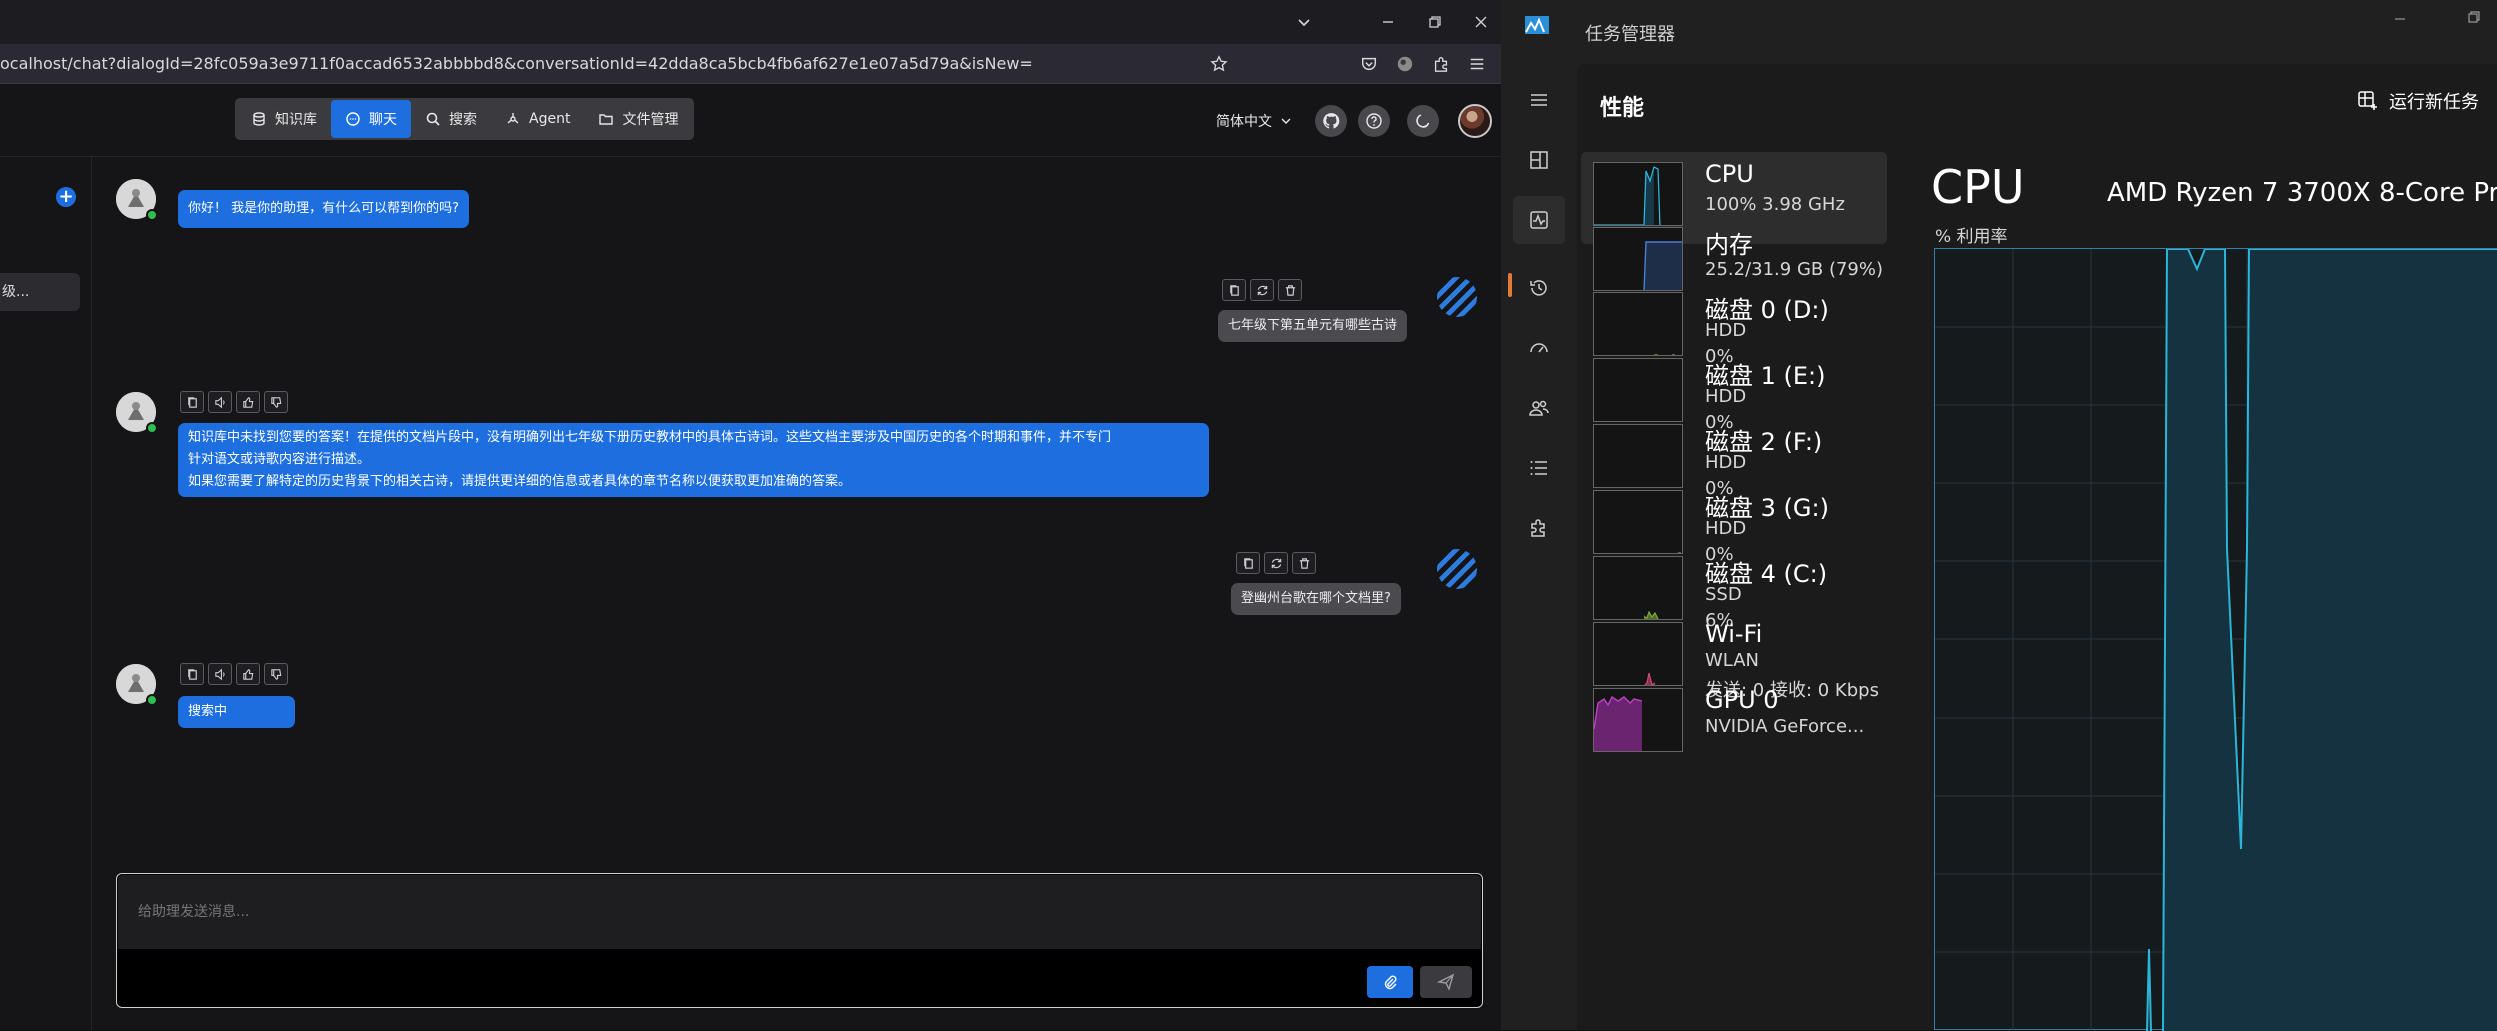  Describe the element at coordinates (371, 119) in the screenshot. I see `nav-tab-chat: 聊天` at that location.